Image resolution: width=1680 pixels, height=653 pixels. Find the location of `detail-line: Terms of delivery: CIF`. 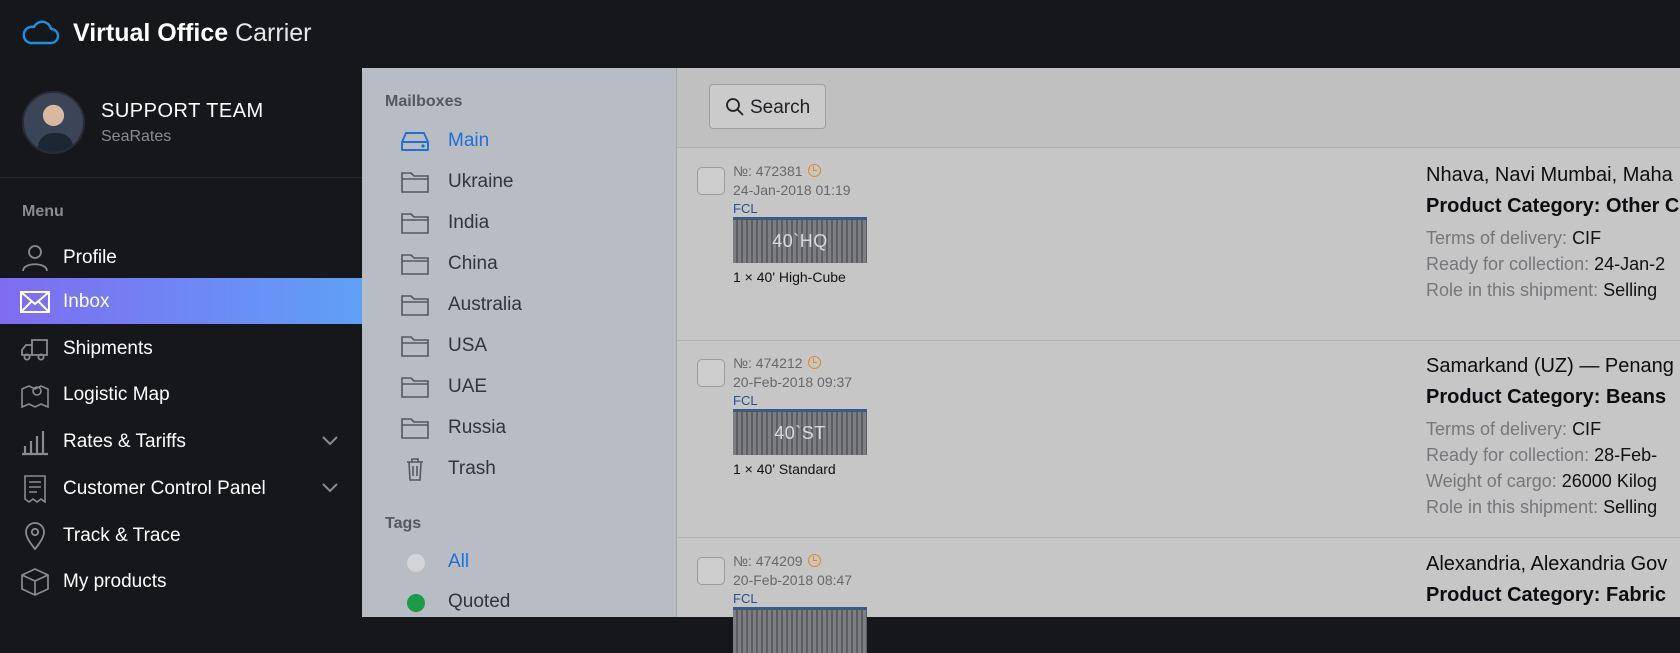

detail-line: Terms of delivery: CIF is located at coordinates (1514, 238).